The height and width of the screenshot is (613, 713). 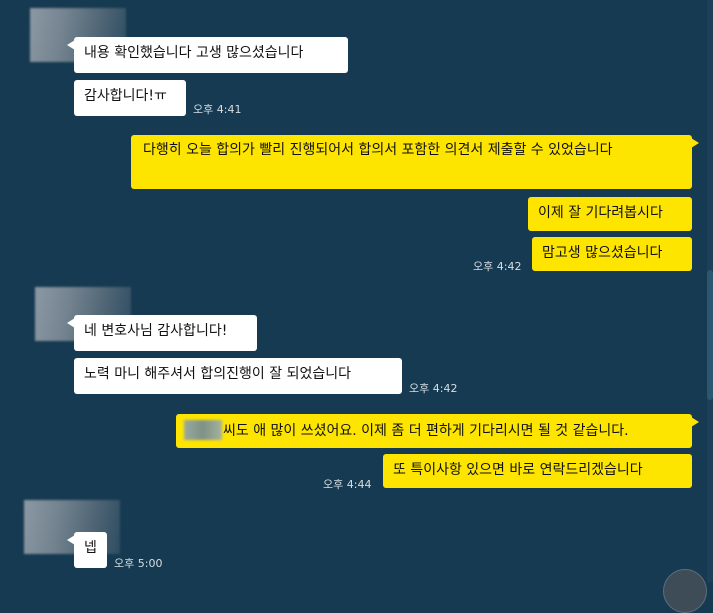 I want to click on outgoing-message: 맘고생 많으셨습니다, so click(x=612, y=254).